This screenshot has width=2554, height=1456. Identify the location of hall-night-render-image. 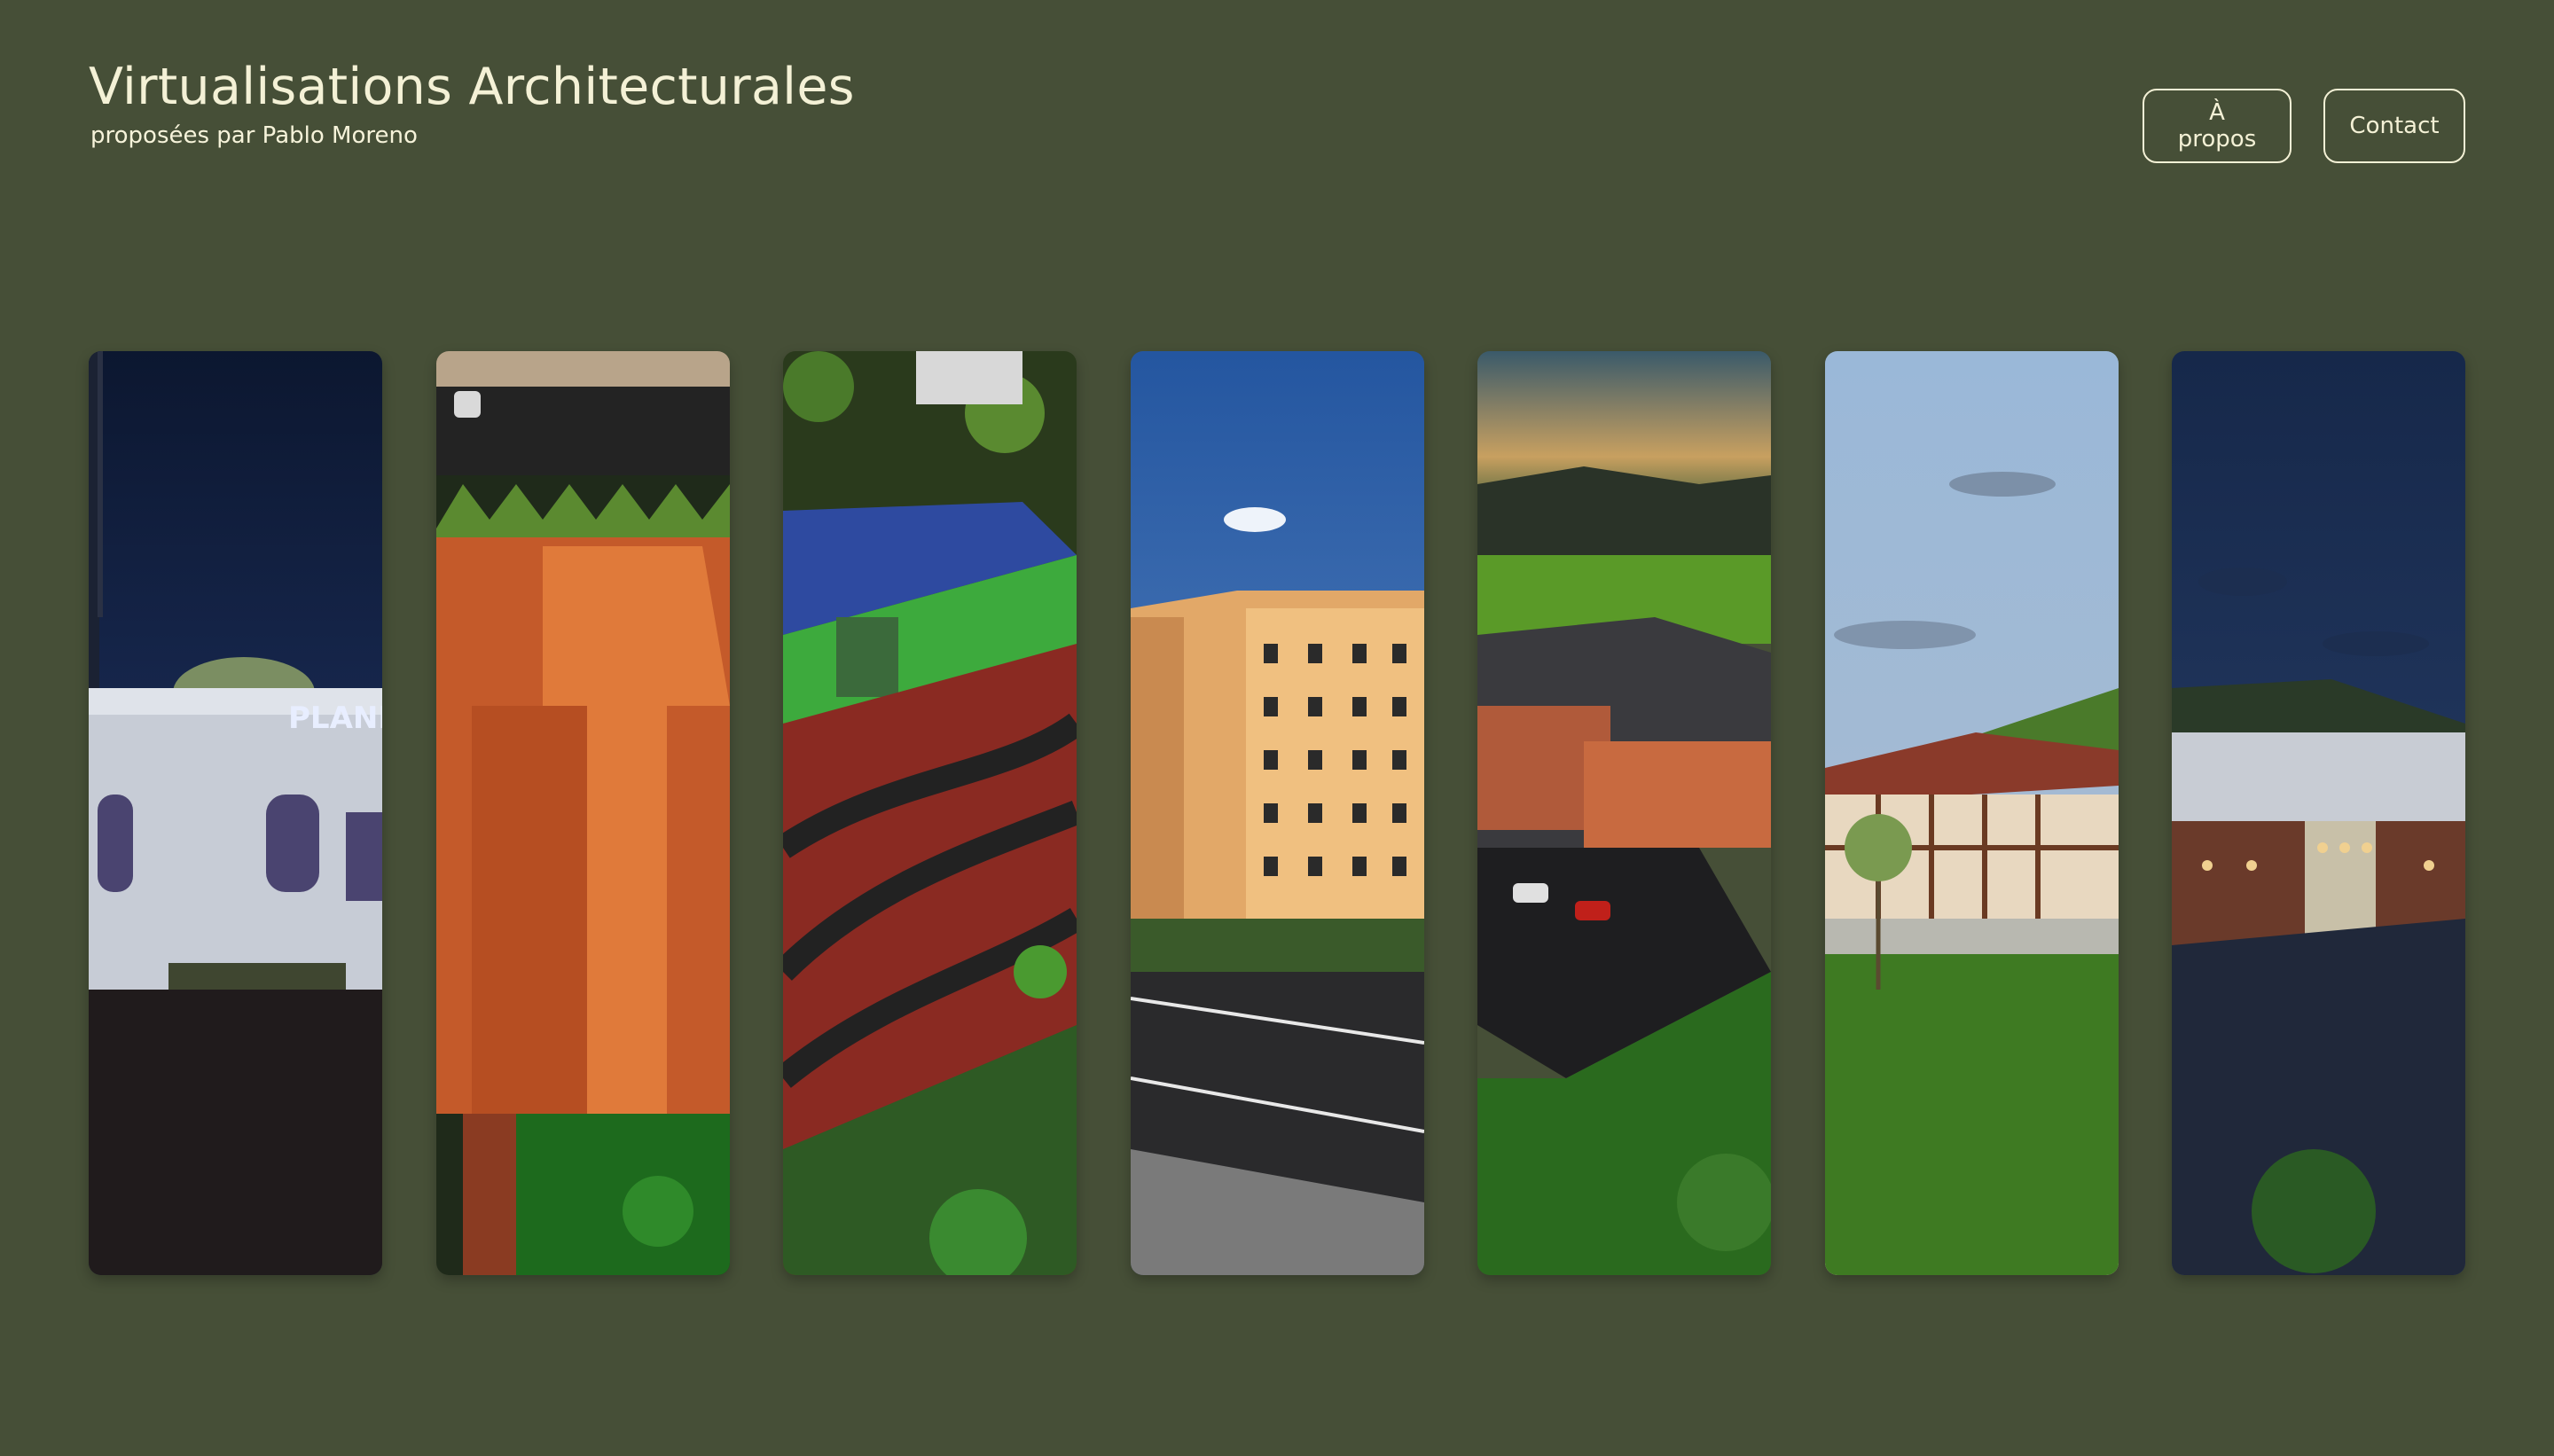
(2318, 813).